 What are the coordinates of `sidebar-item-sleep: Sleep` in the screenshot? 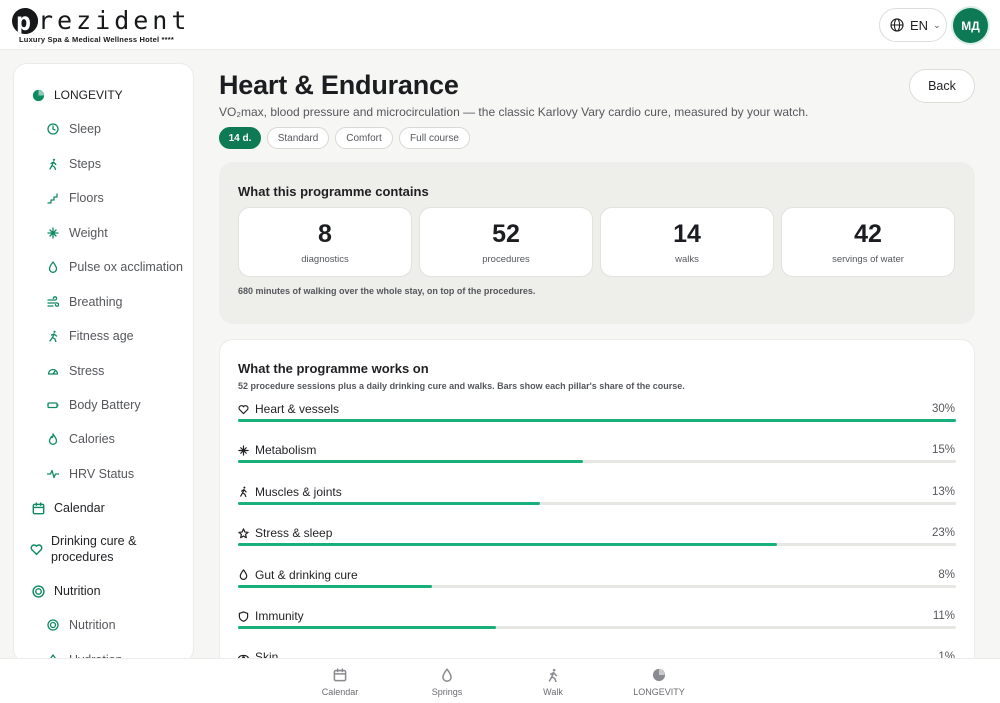 It's located at (73, 129).